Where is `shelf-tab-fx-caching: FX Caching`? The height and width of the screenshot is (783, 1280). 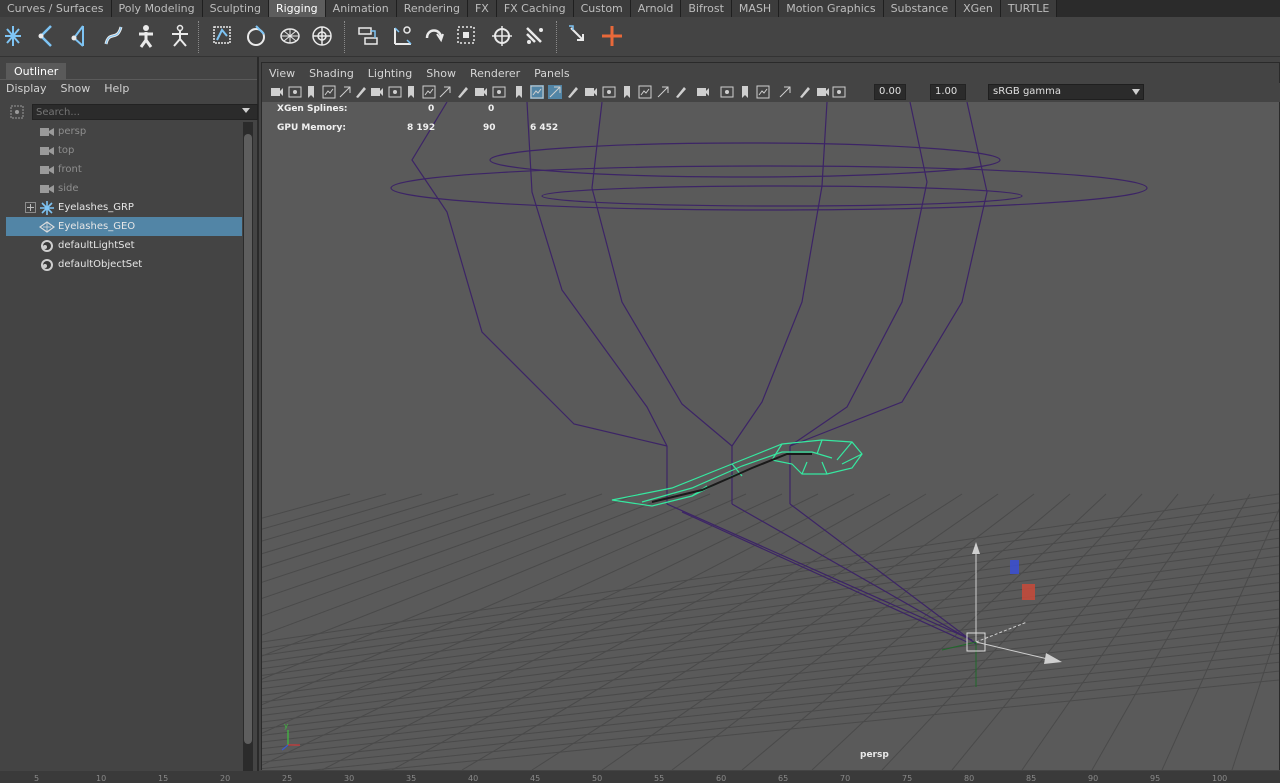 shelf-tab-fx-caching: FX Caching is located at coordinates (535, 8).